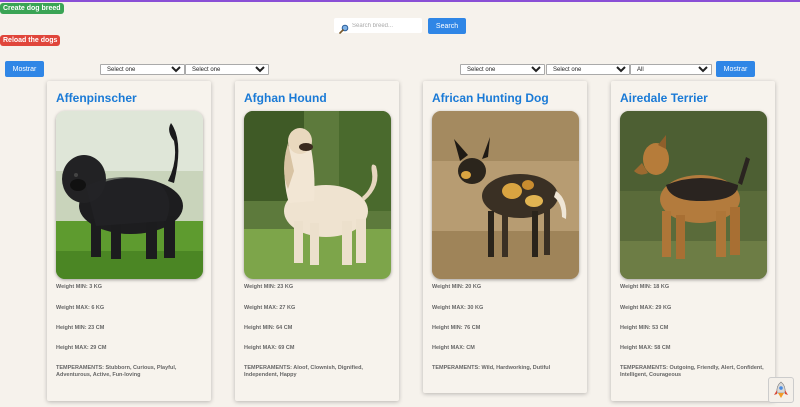  I want to click on mostrar-right-button: Mostrar, so click(735, 69).